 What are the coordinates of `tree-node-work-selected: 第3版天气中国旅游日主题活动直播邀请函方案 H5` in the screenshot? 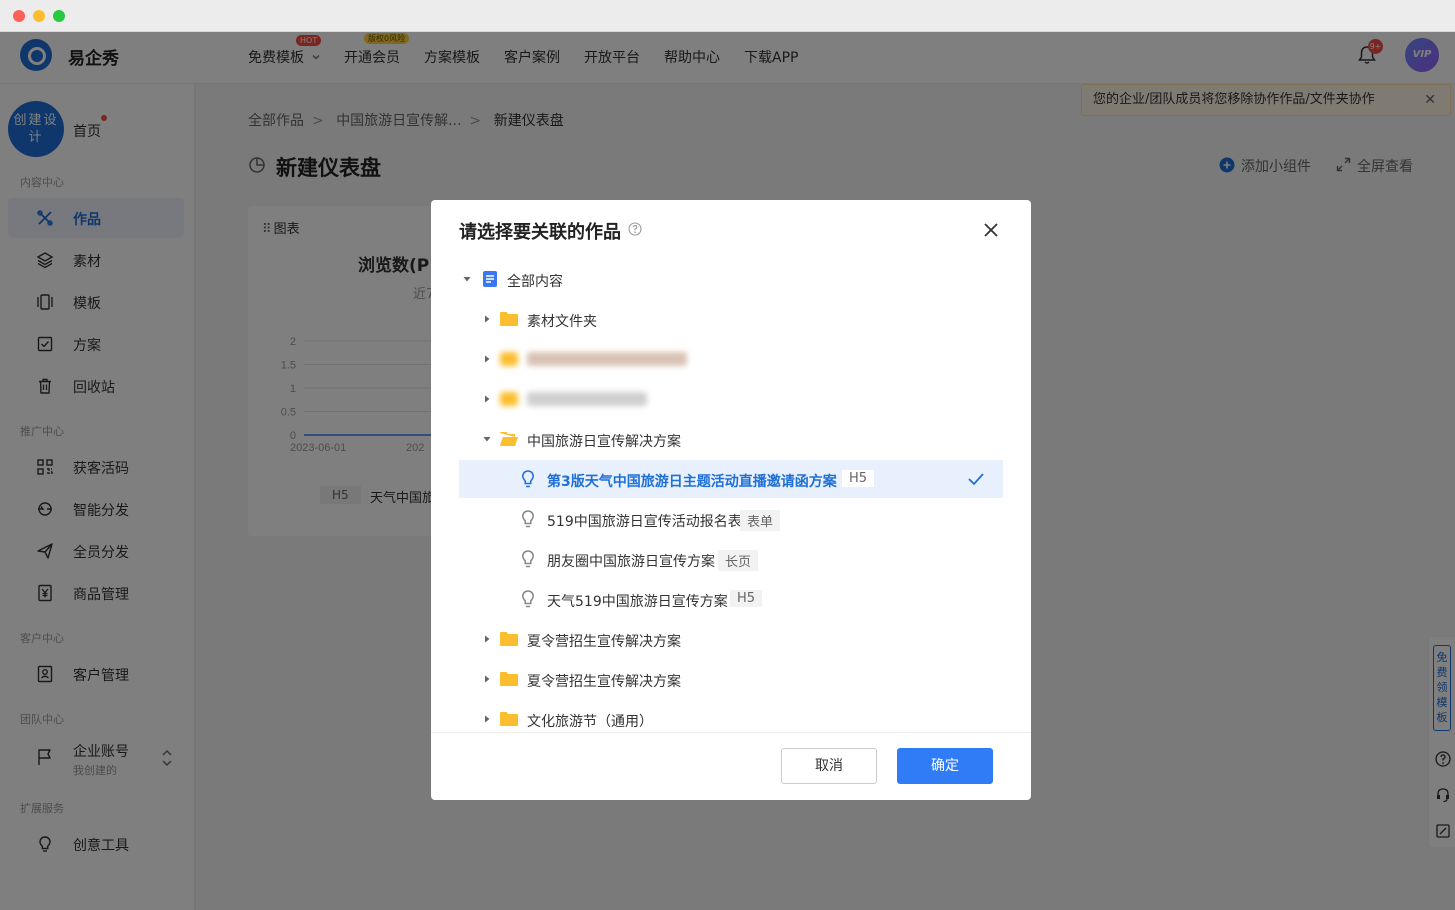 It's located at (731, 479).